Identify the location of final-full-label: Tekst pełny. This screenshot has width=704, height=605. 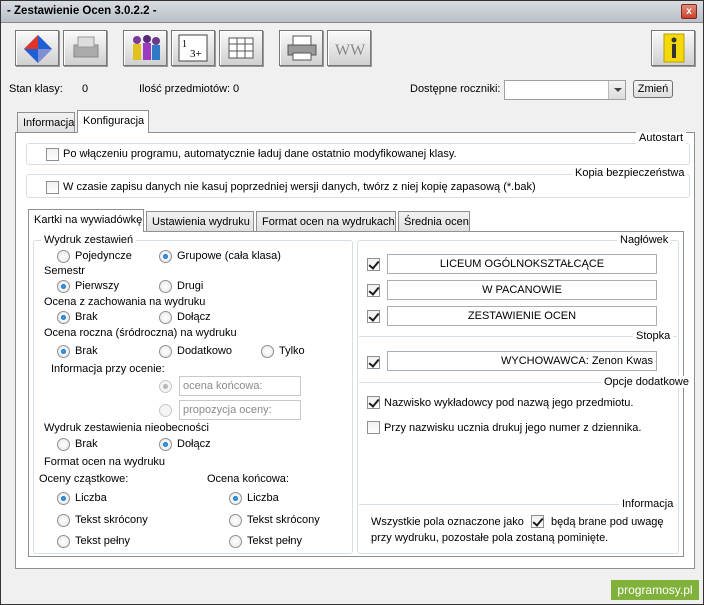
(275, 541).